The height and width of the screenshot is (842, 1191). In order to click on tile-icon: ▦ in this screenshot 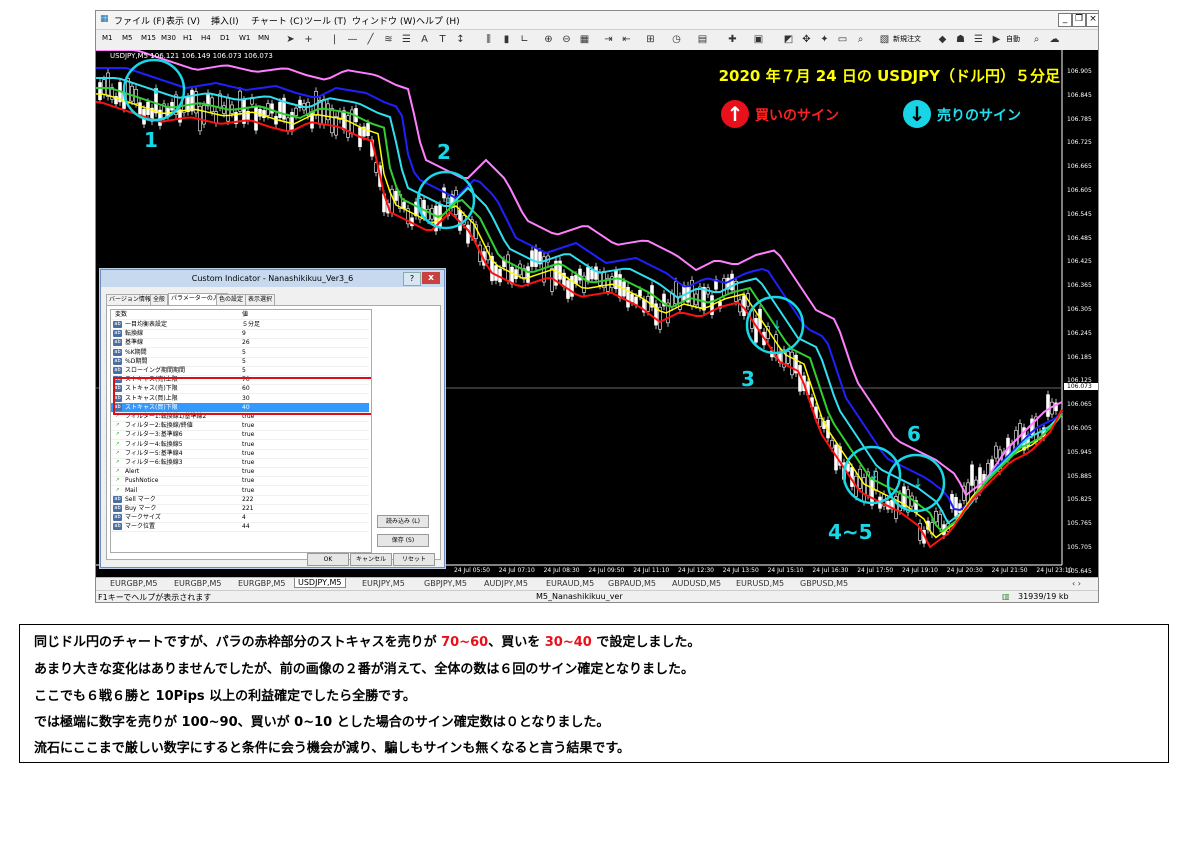, I will do `click(584, 39)`.